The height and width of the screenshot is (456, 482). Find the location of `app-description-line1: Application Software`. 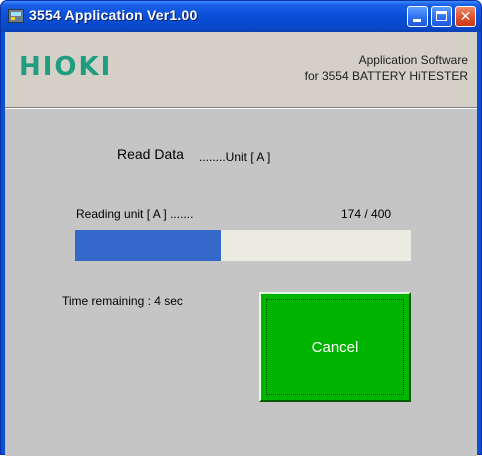

app-description-line1: Application Software is located at coordinates (413, 60).